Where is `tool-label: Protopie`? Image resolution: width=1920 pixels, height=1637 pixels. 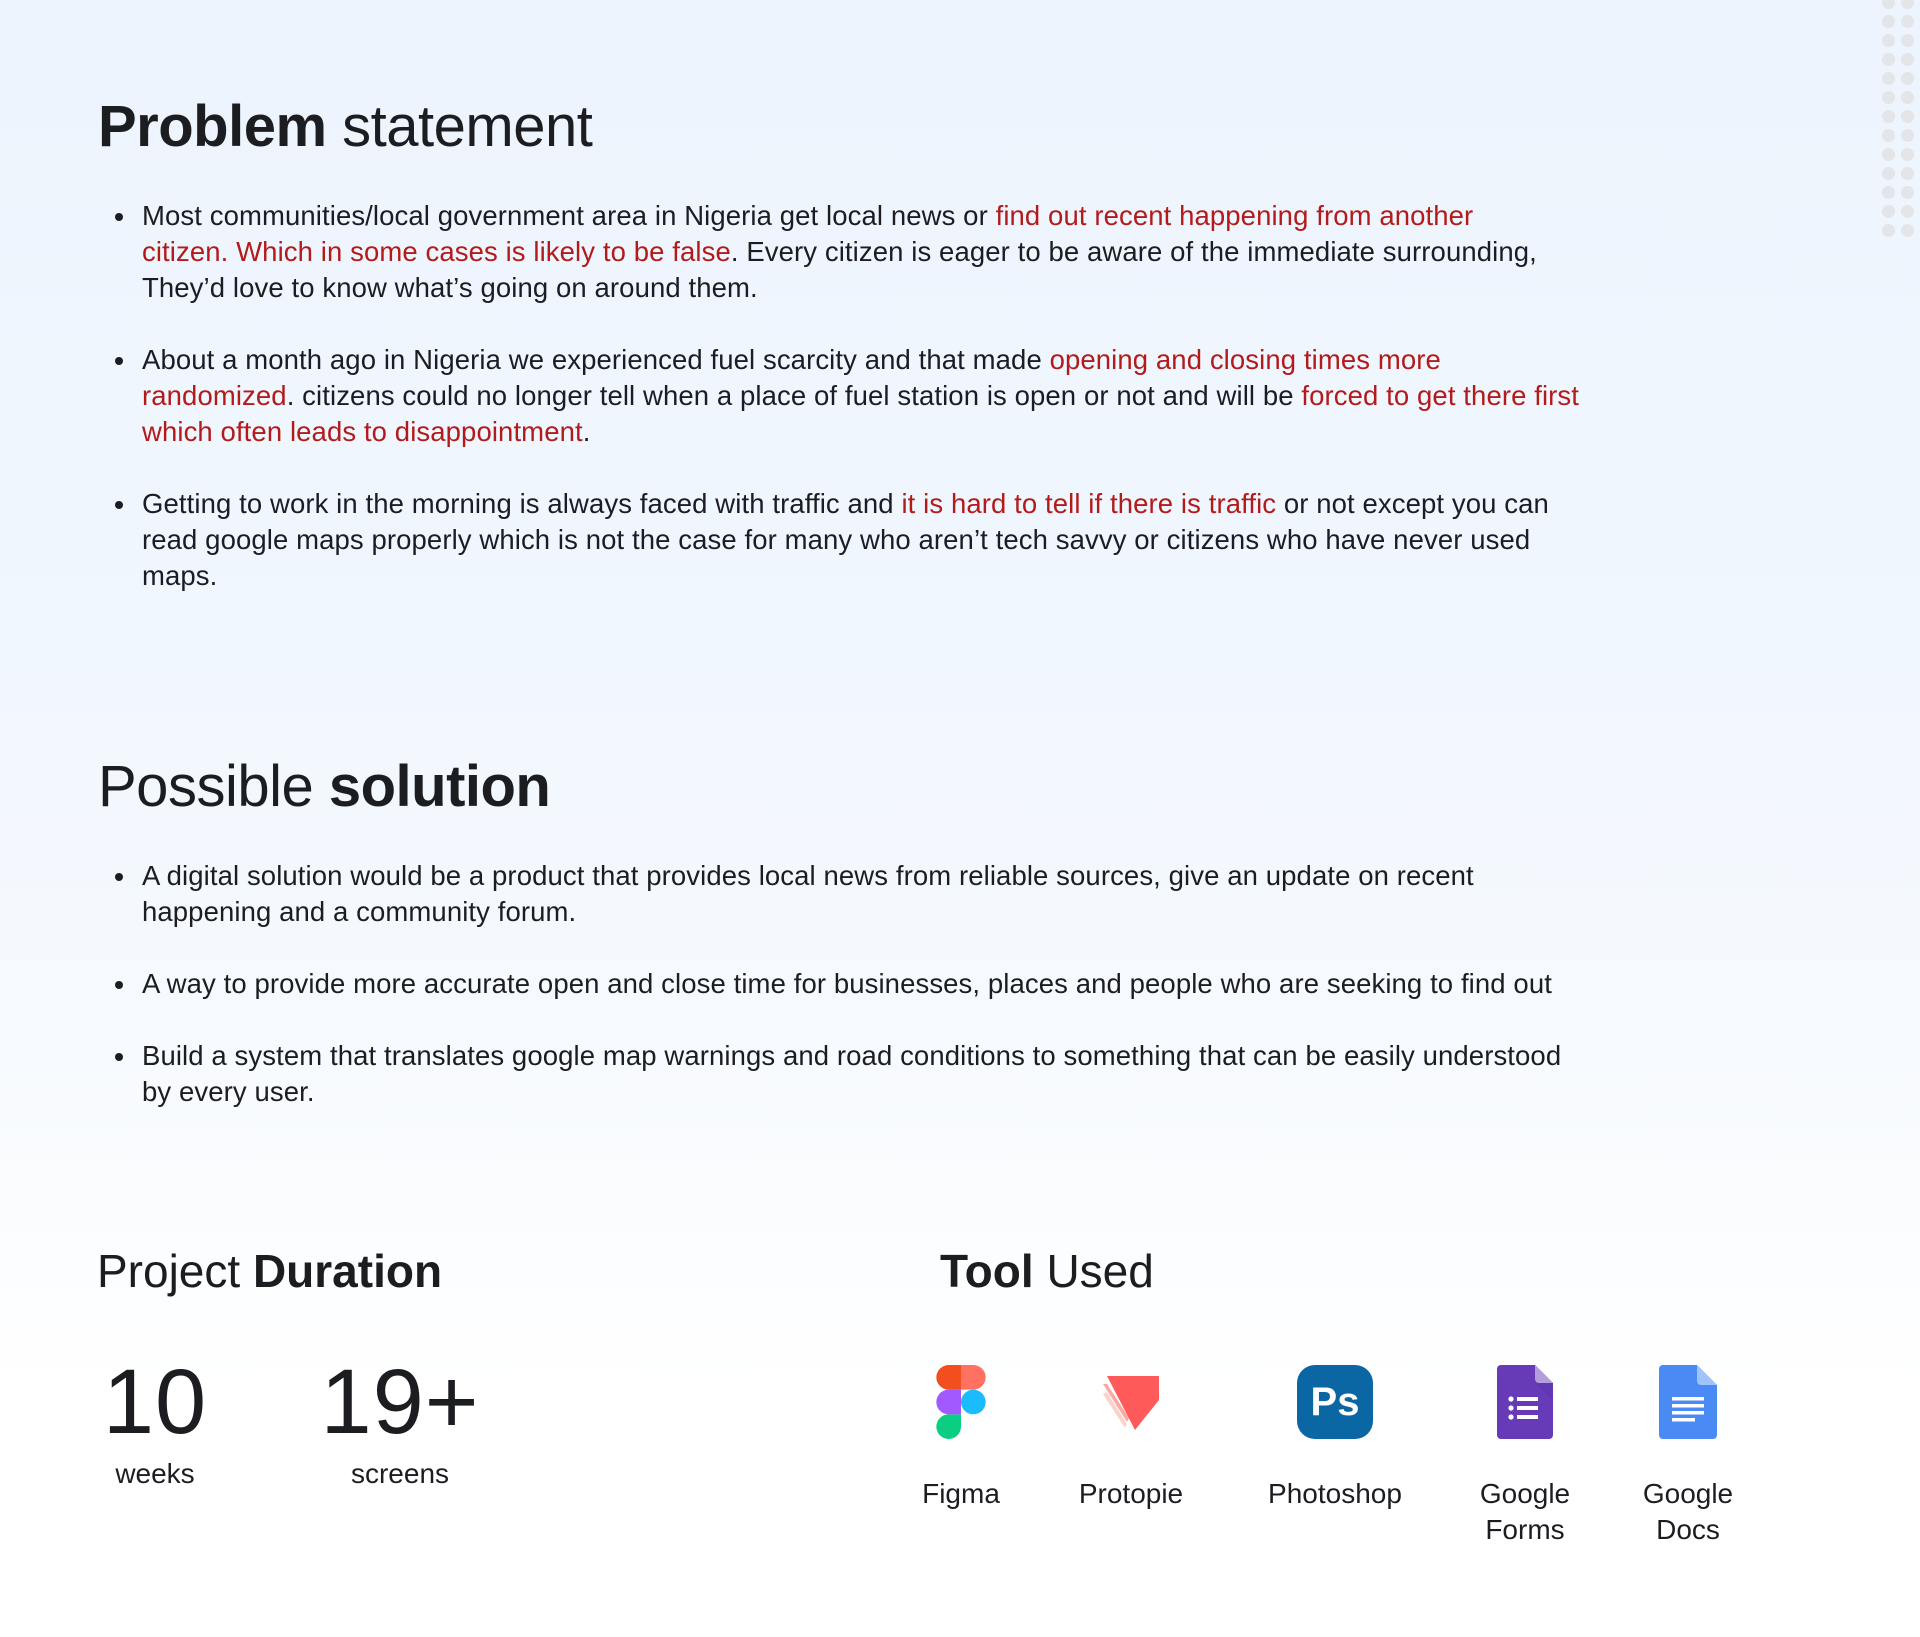 tool-label: Protopie is located at coordinates (1131, 1493).